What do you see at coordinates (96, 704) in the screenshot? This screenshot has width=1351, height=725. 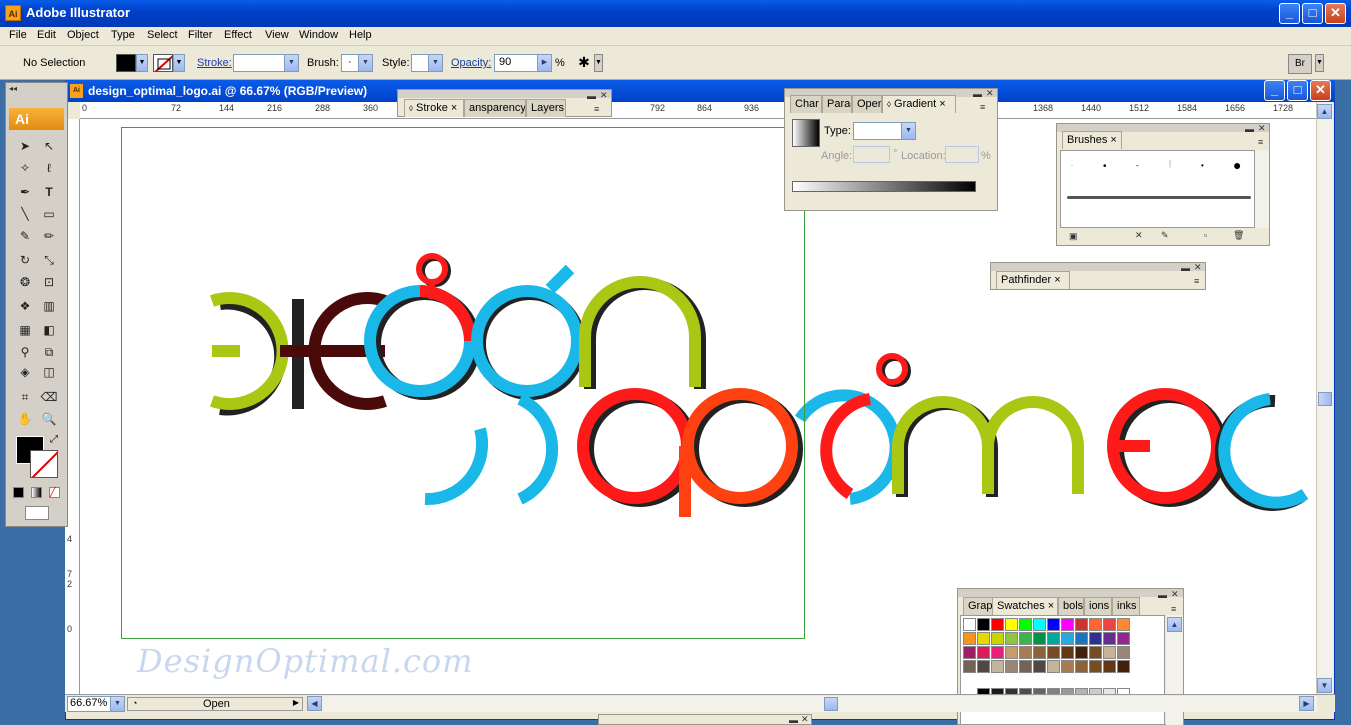 I see `zoom-dropdown: 66.67% ▼` at bounding box center [96, 704].